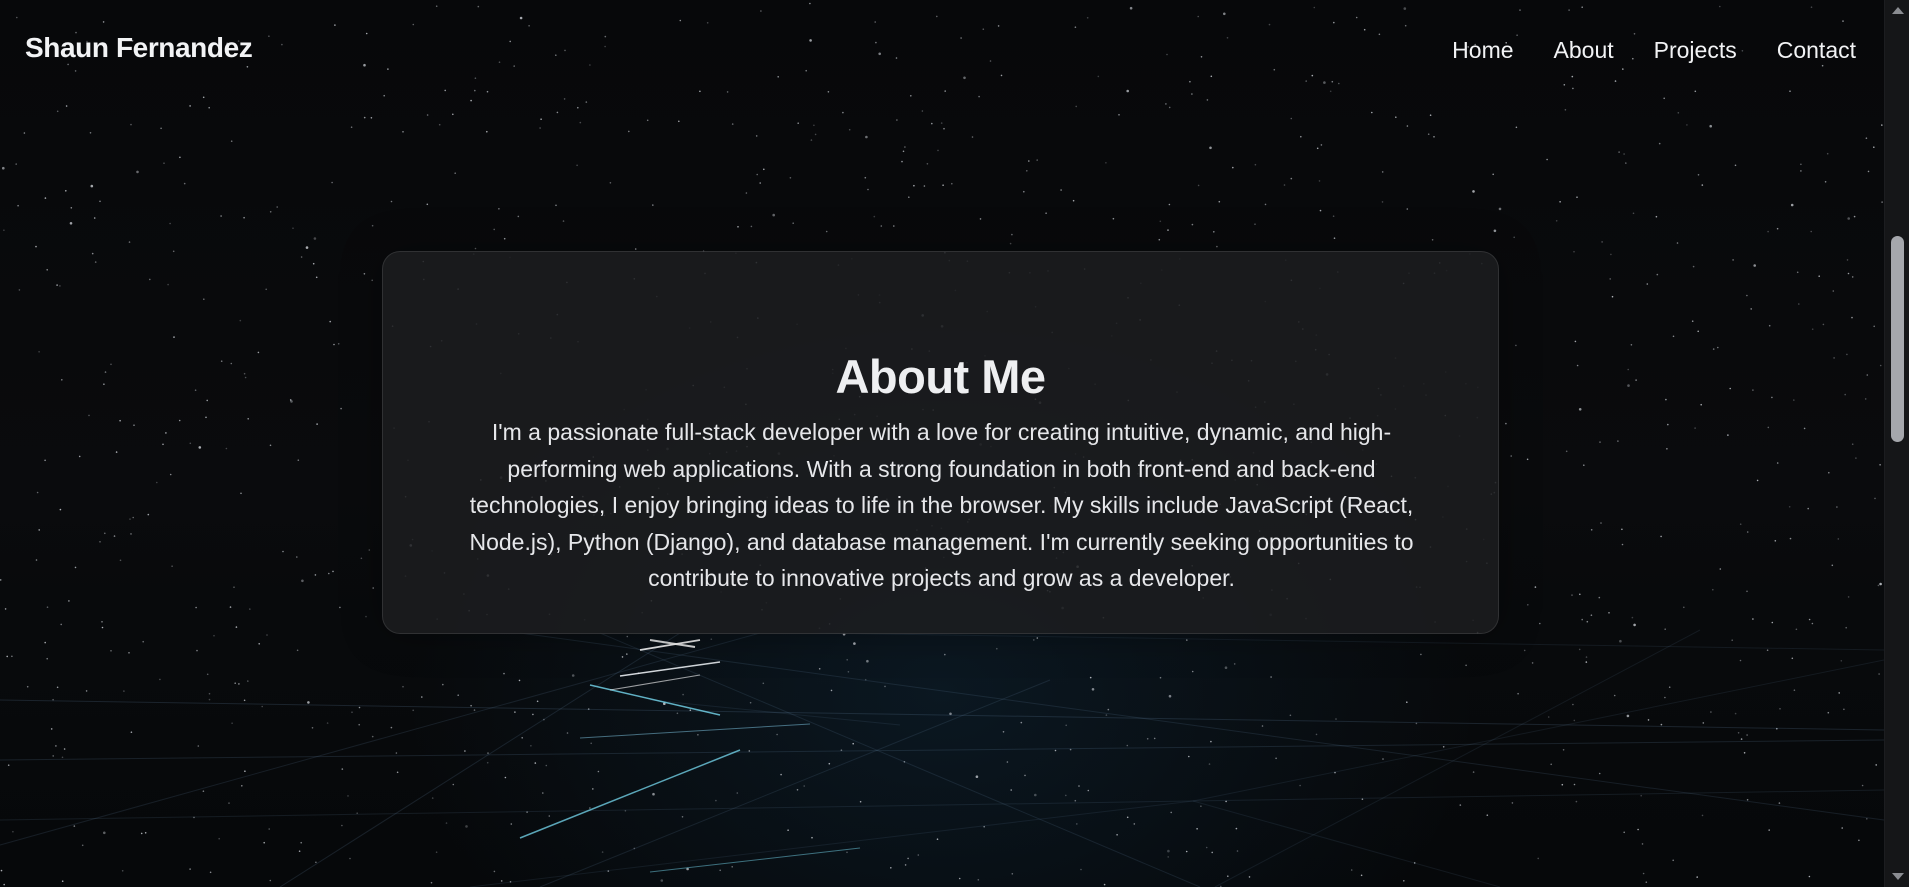  What do you see at coordinates (1898, 876) in the screenshot?
I see `scroll-down-icon` at bounding box center [1898, 876].